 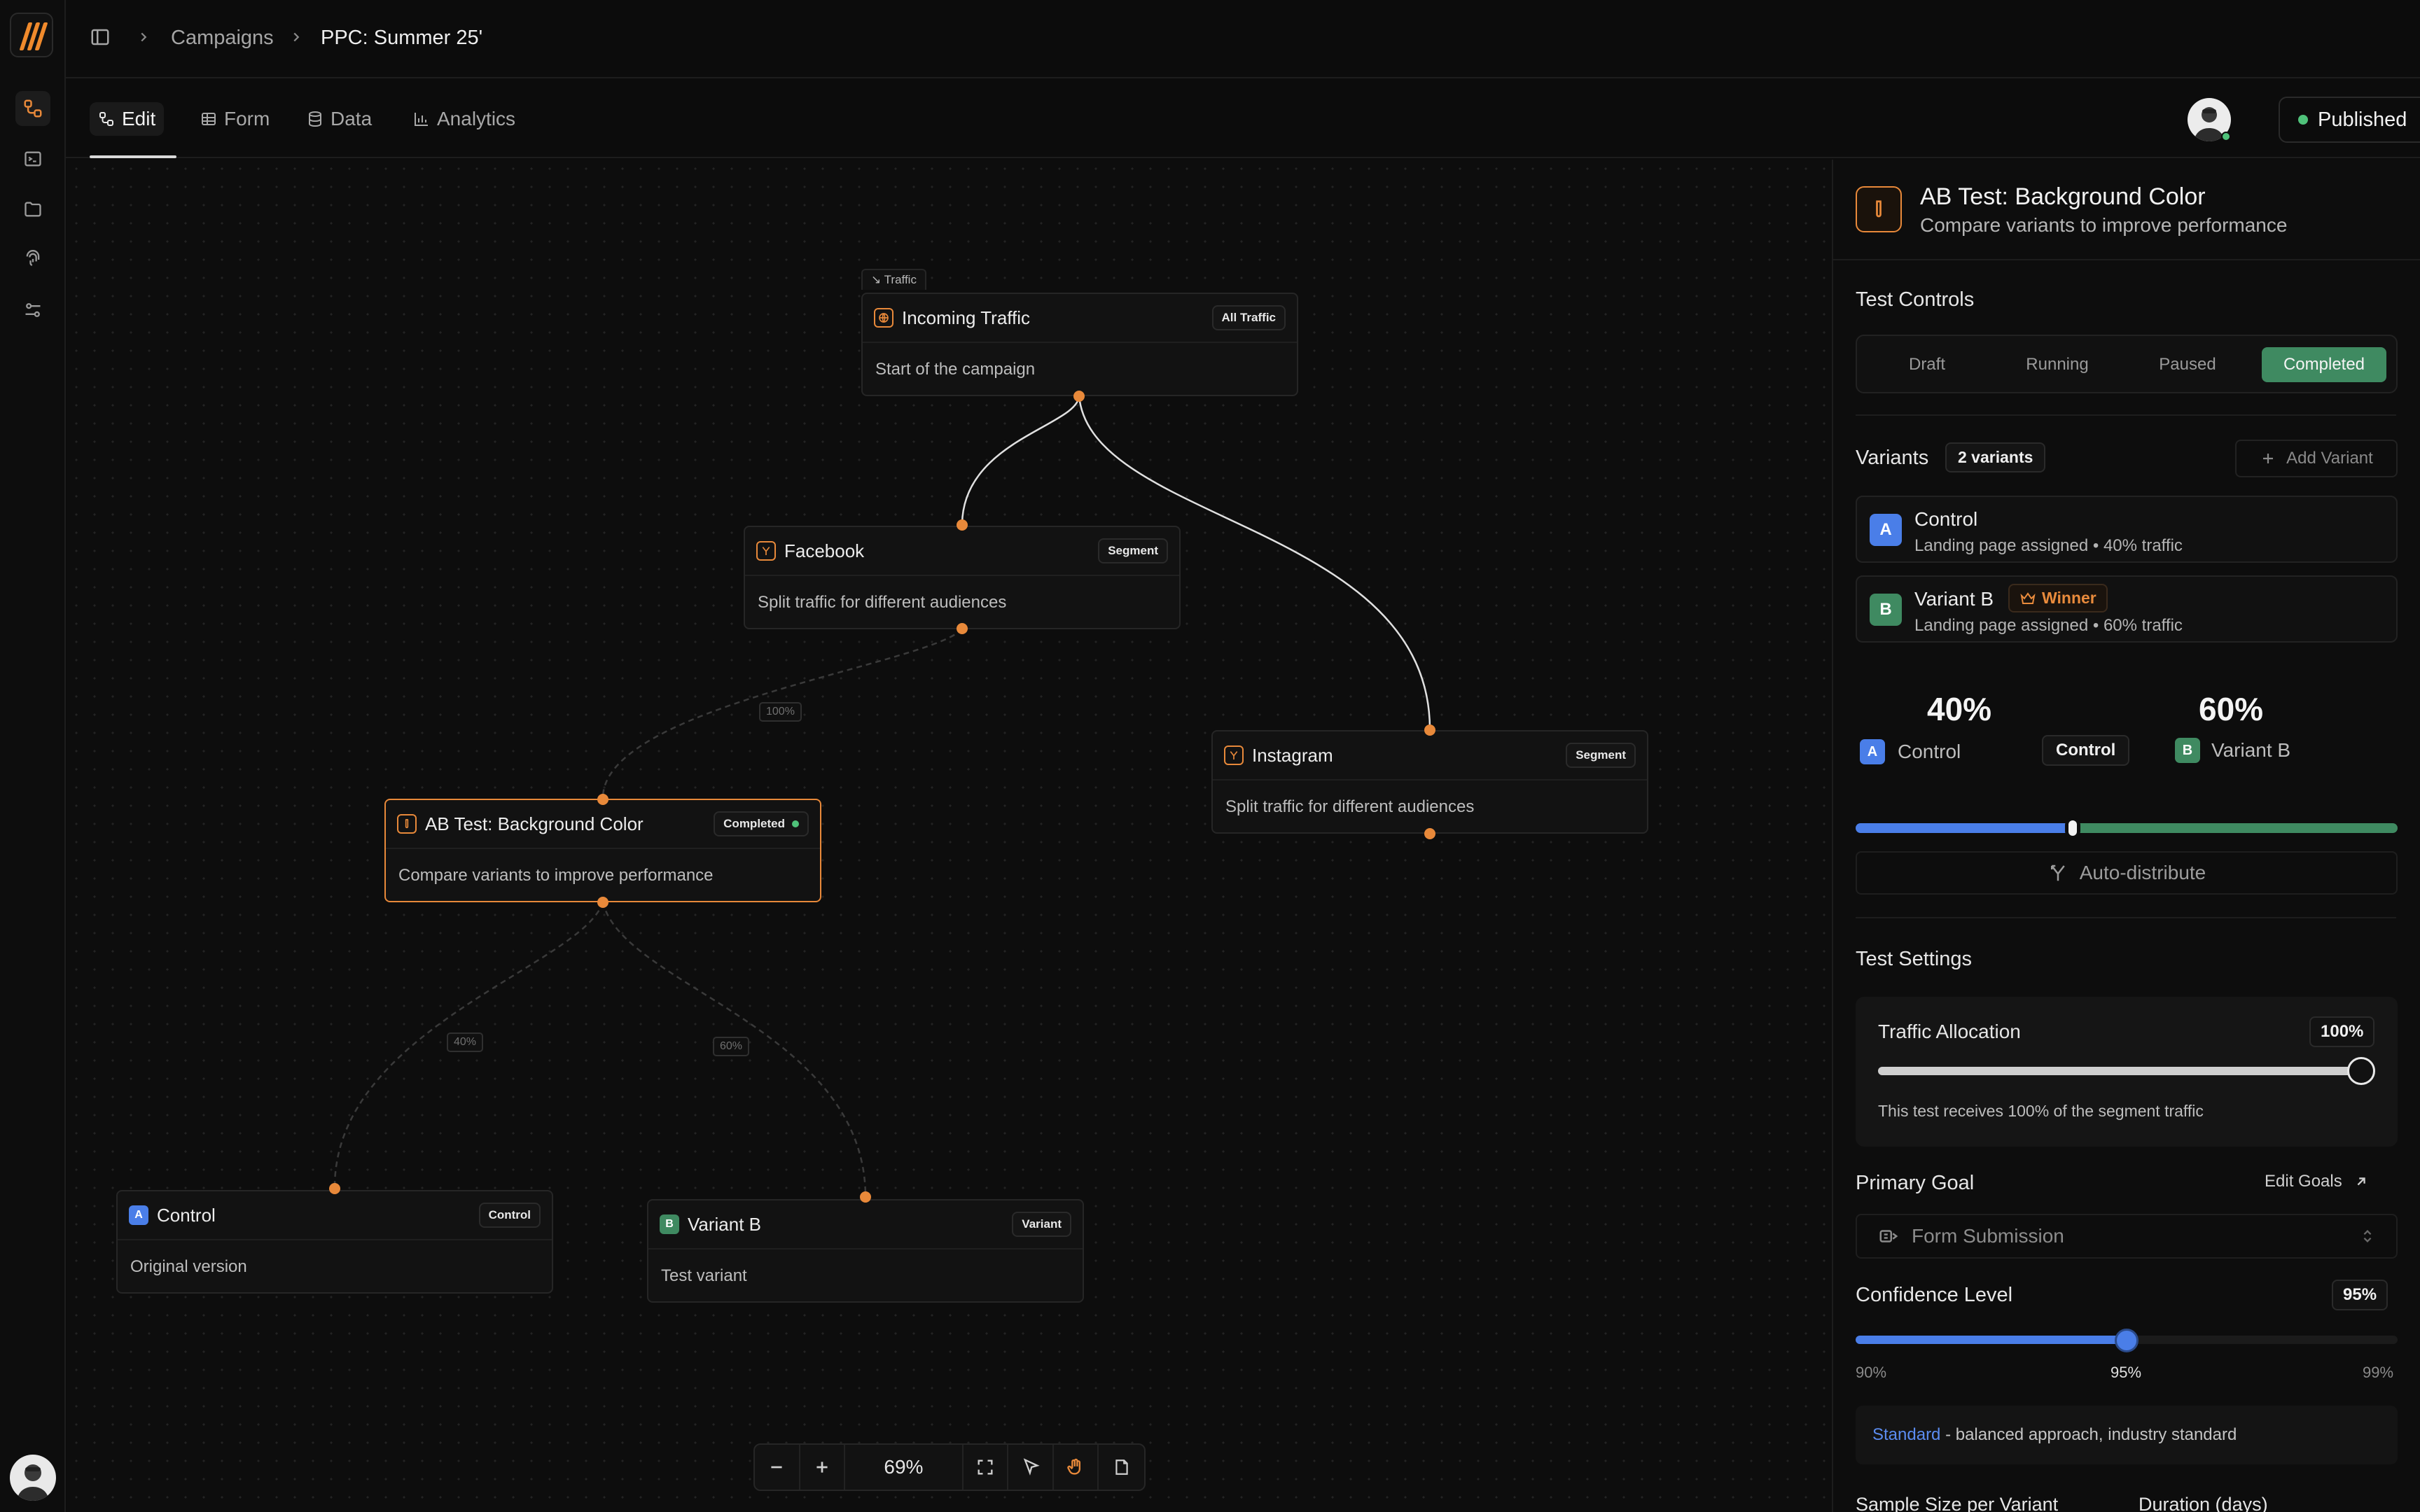 What do you see at coordinates (33, 1478) in the screenshot?
I see `user-avatar` at bounding box center [33, 1478].